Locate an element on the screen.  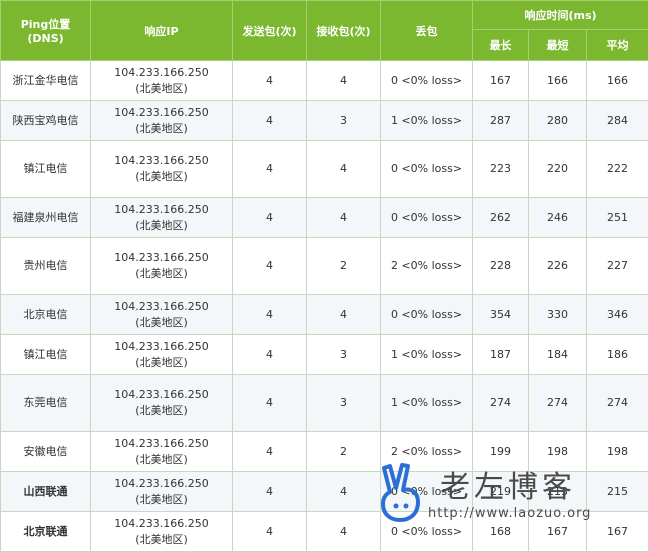
cell-location: 山西联通 is located at coordinates (46, 492).